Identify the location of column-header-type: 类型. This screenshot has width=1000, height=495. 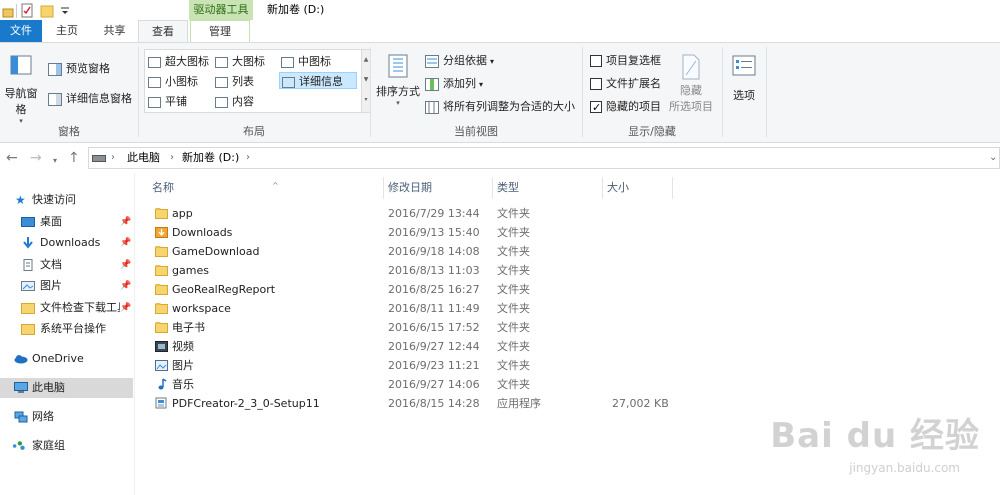
(548, 188).